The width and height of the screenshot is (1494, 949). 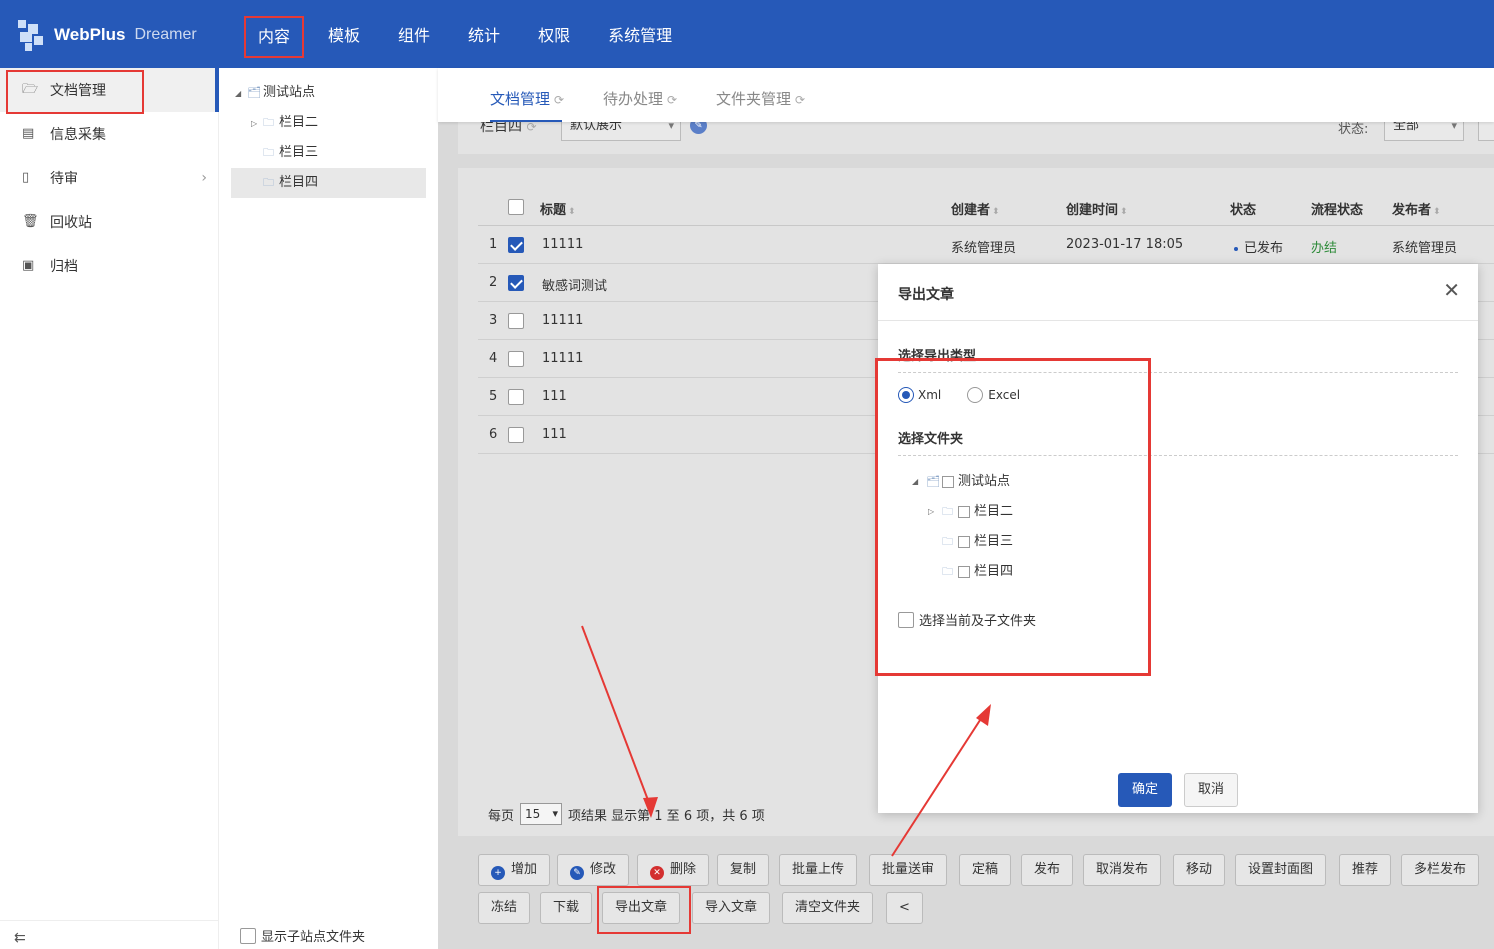 I want to click on sidebar-item-review: ▯ 待审 ›, so click(x=109, y=178).